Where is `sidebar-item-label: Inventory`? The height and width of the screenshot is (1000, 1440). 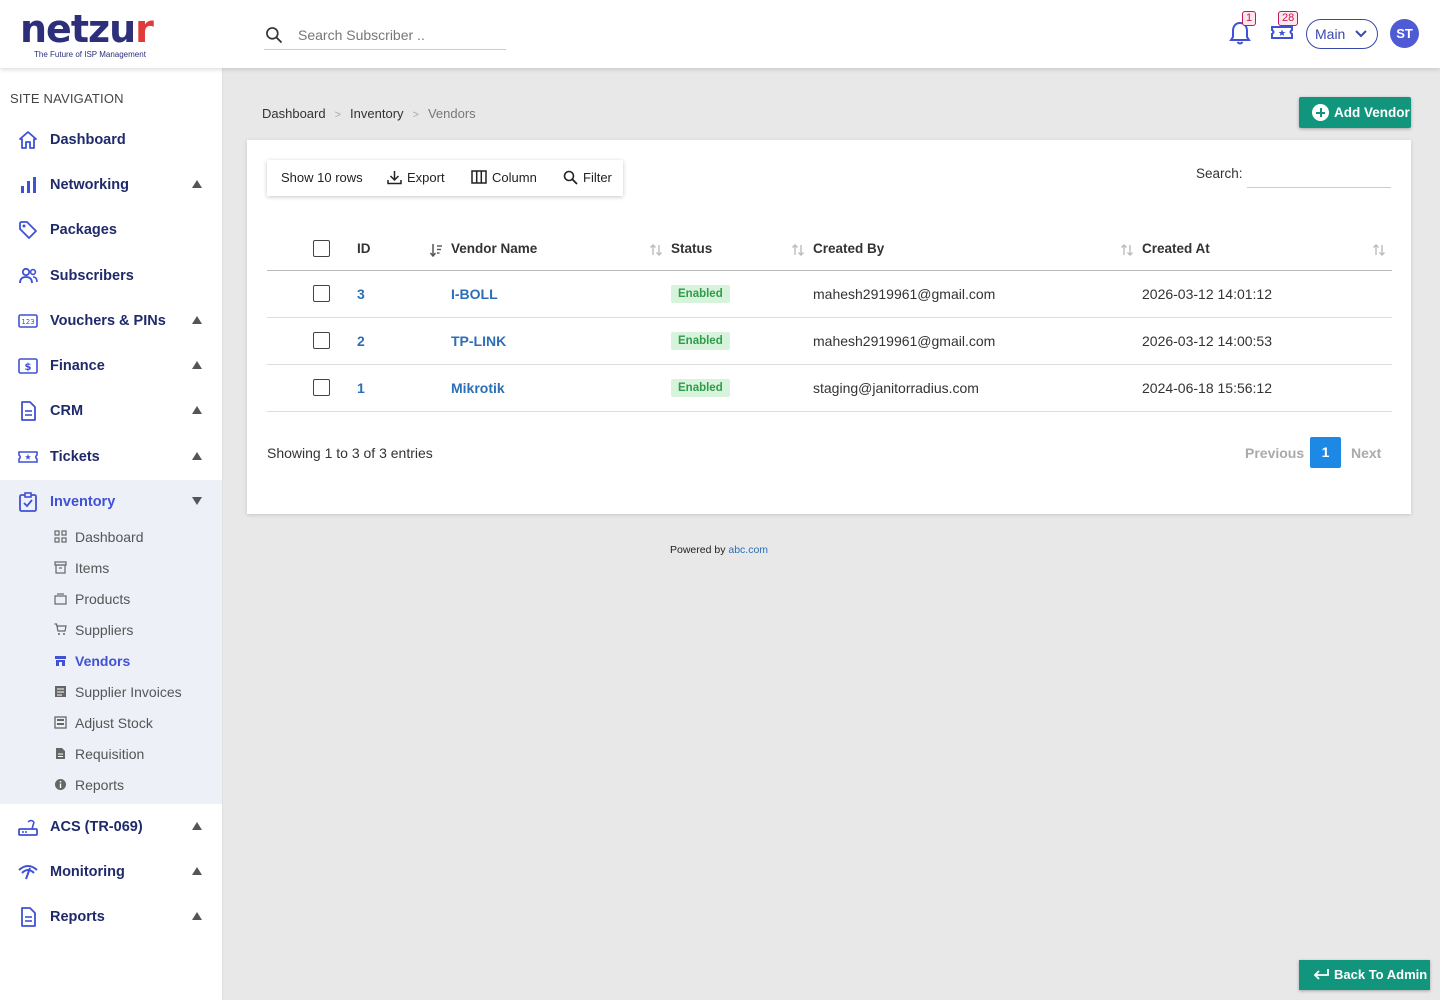 sidebar-item-label: Inventory is located at coordinates (83, 502).